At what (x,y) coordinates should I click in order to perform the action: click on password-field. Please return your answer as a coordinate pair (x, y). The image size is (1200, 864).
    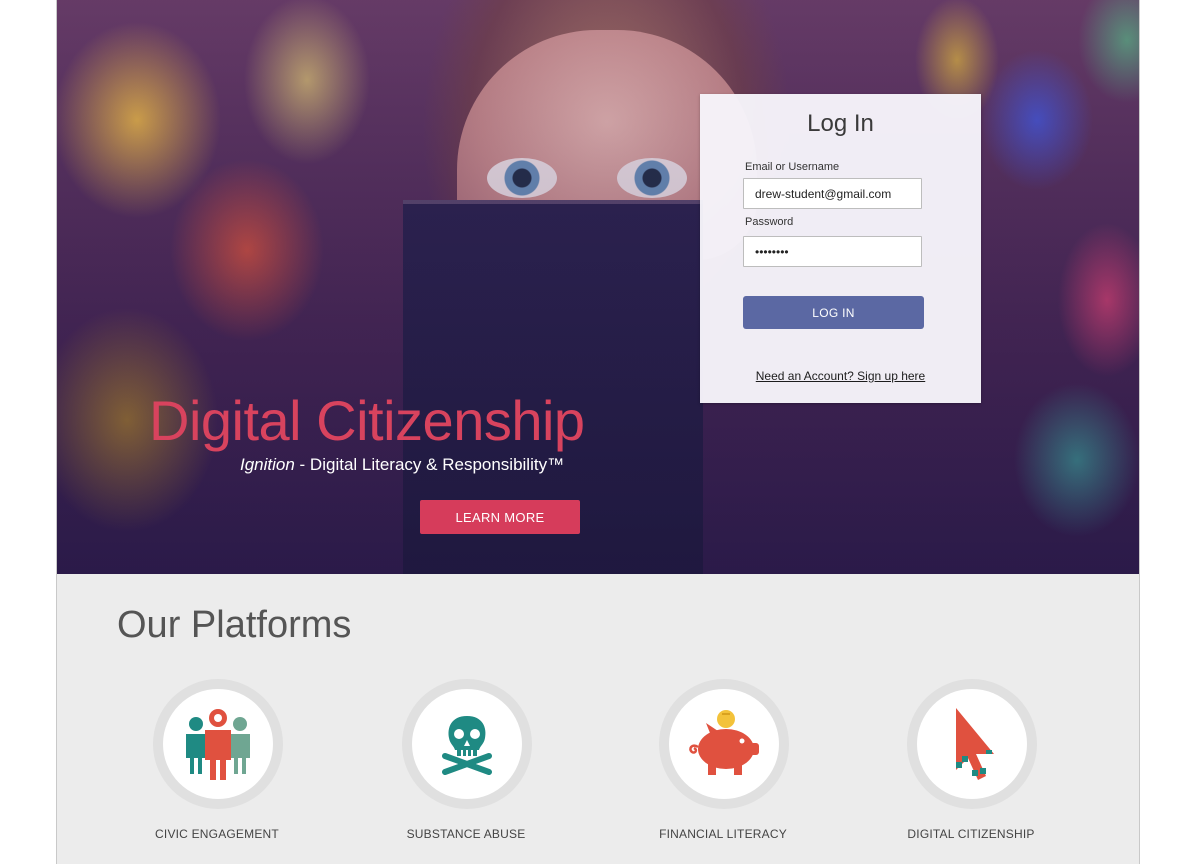
    Looking at the image, I should click on (832, 251).